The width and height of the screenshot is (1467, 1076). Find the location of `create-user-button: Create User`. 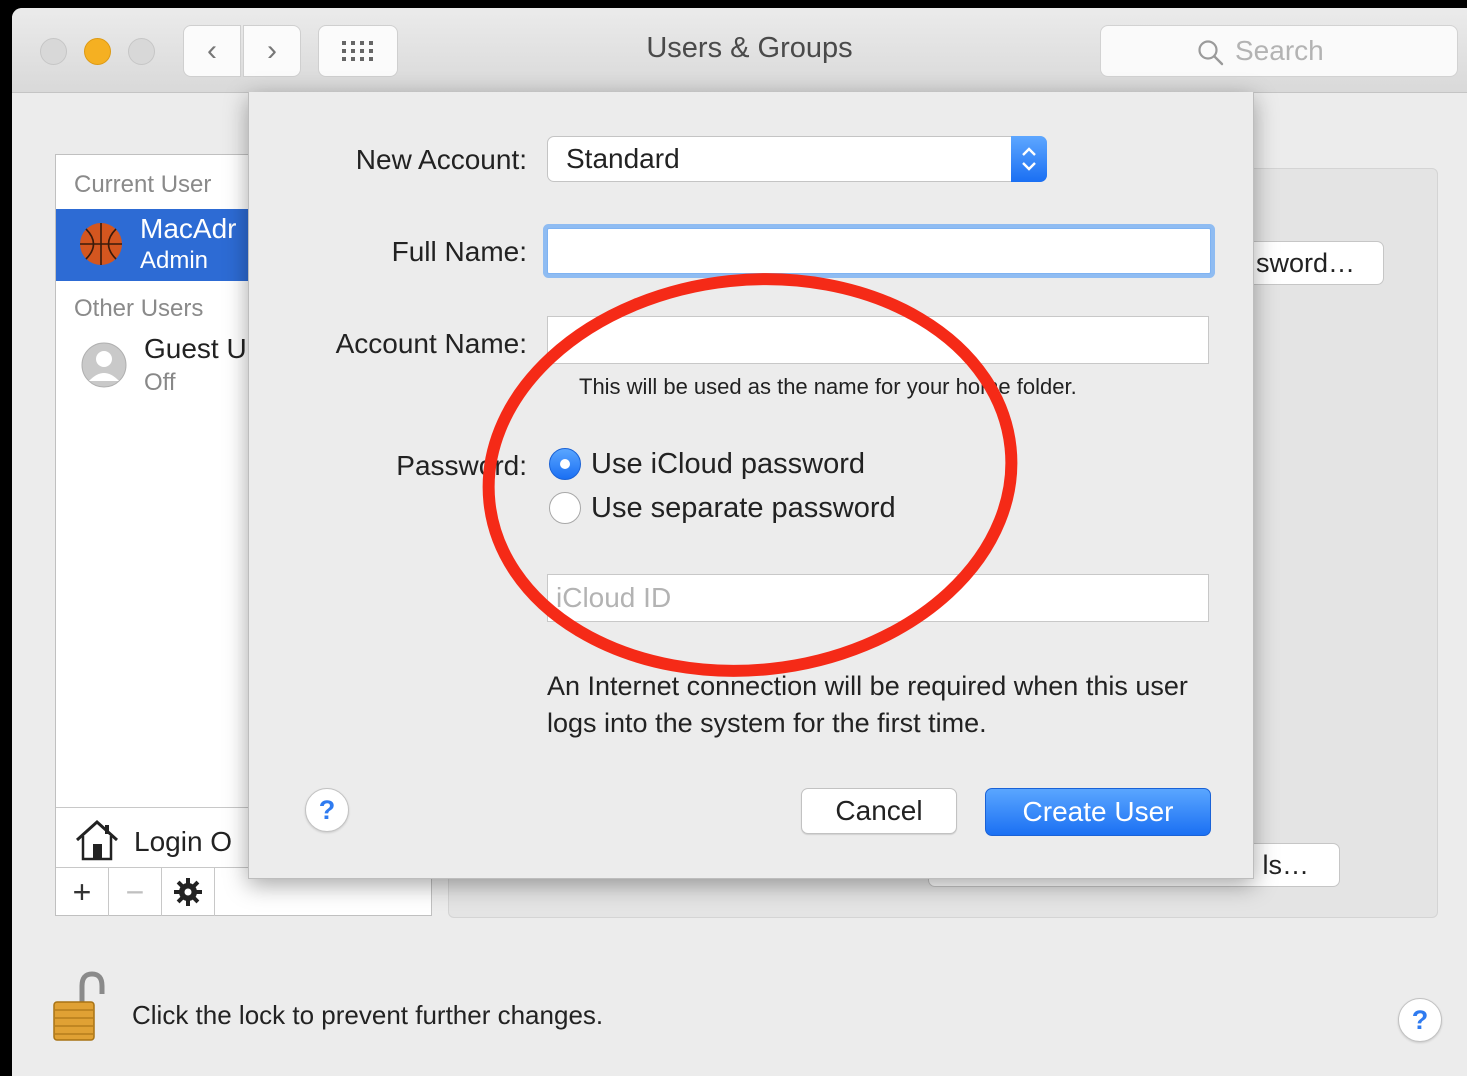

create-user-button: Create User is located at coordinates (1098, 812).